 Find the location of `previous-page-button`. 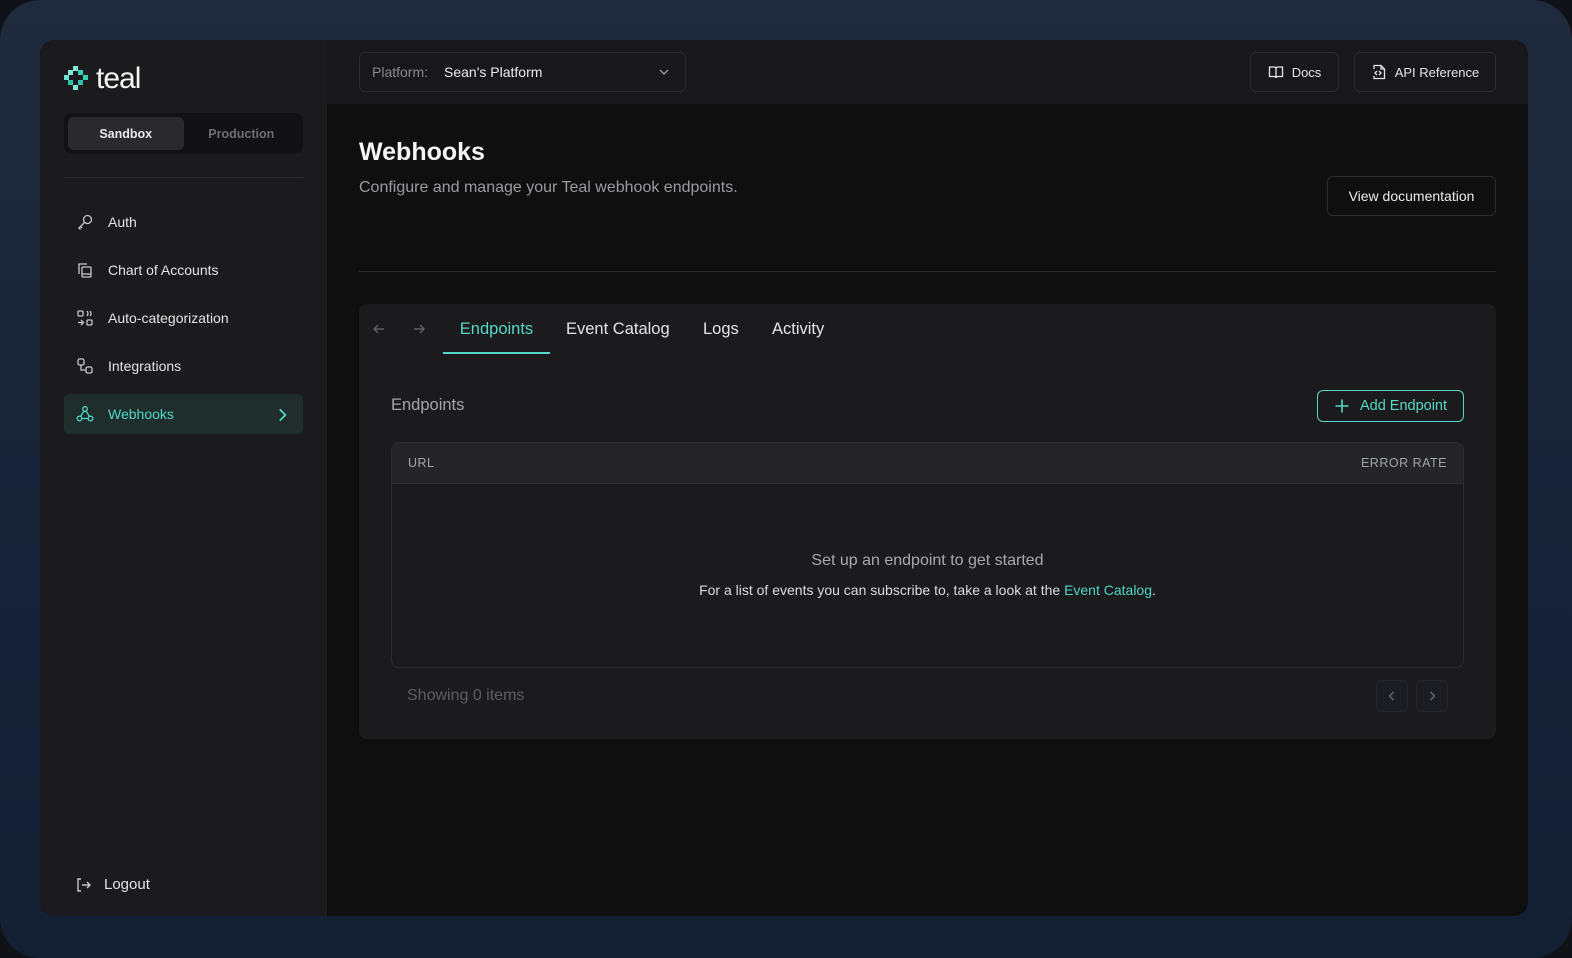

previous-page-button is located at coordinates (1392, 696).